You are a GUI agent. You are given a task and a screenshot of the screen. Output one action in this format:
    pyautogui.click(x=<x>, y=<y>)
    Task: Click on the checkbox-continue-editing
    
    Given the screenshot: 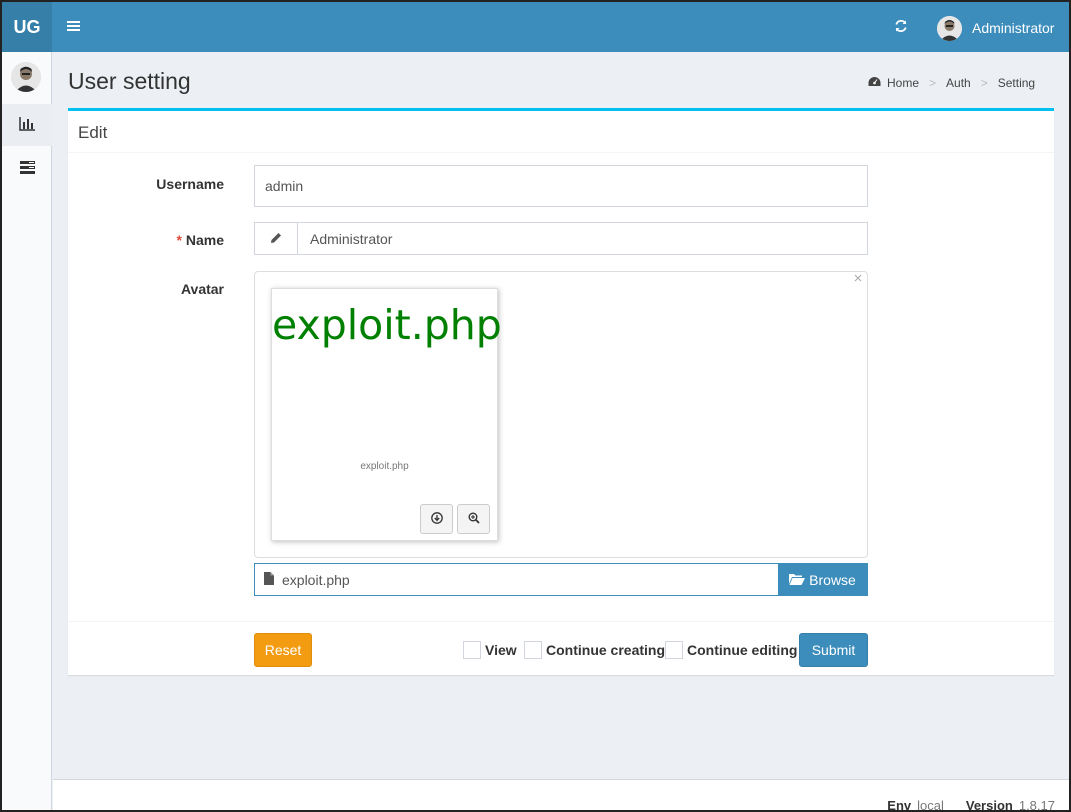 What is the action you would take?
    pyautogui.click(x=674, y=650)
    